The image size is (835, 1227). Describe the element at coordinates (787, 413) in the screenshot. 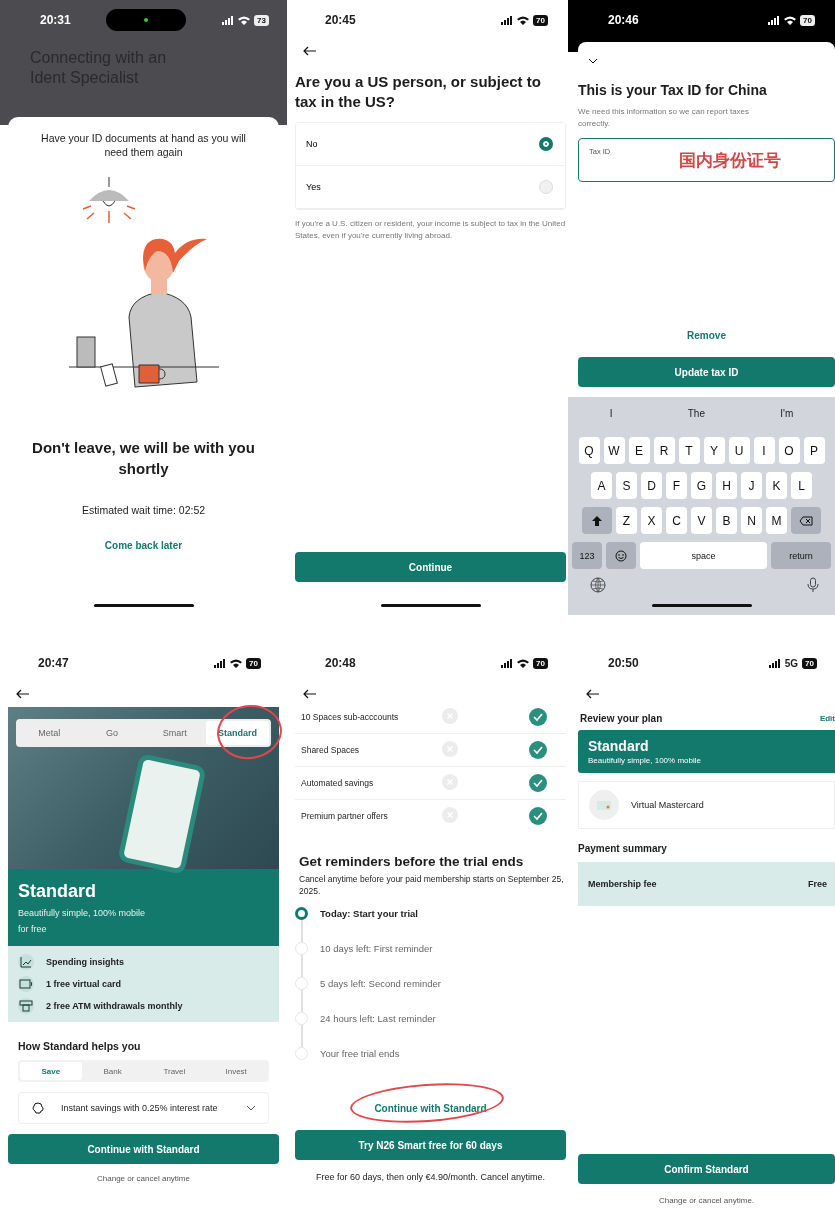

I see `suggestion: I'm` at that location.